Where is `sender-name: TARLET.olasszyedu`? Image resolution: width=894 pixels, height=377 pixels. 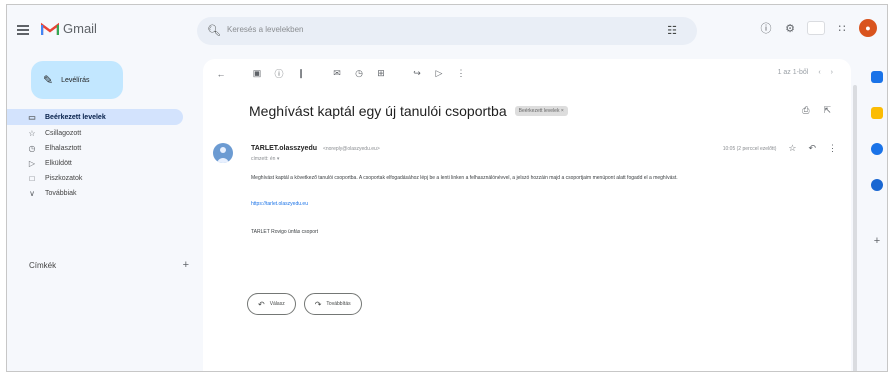
sender-name: TARLET.olasszyedu is located at coordinates (284, 148).